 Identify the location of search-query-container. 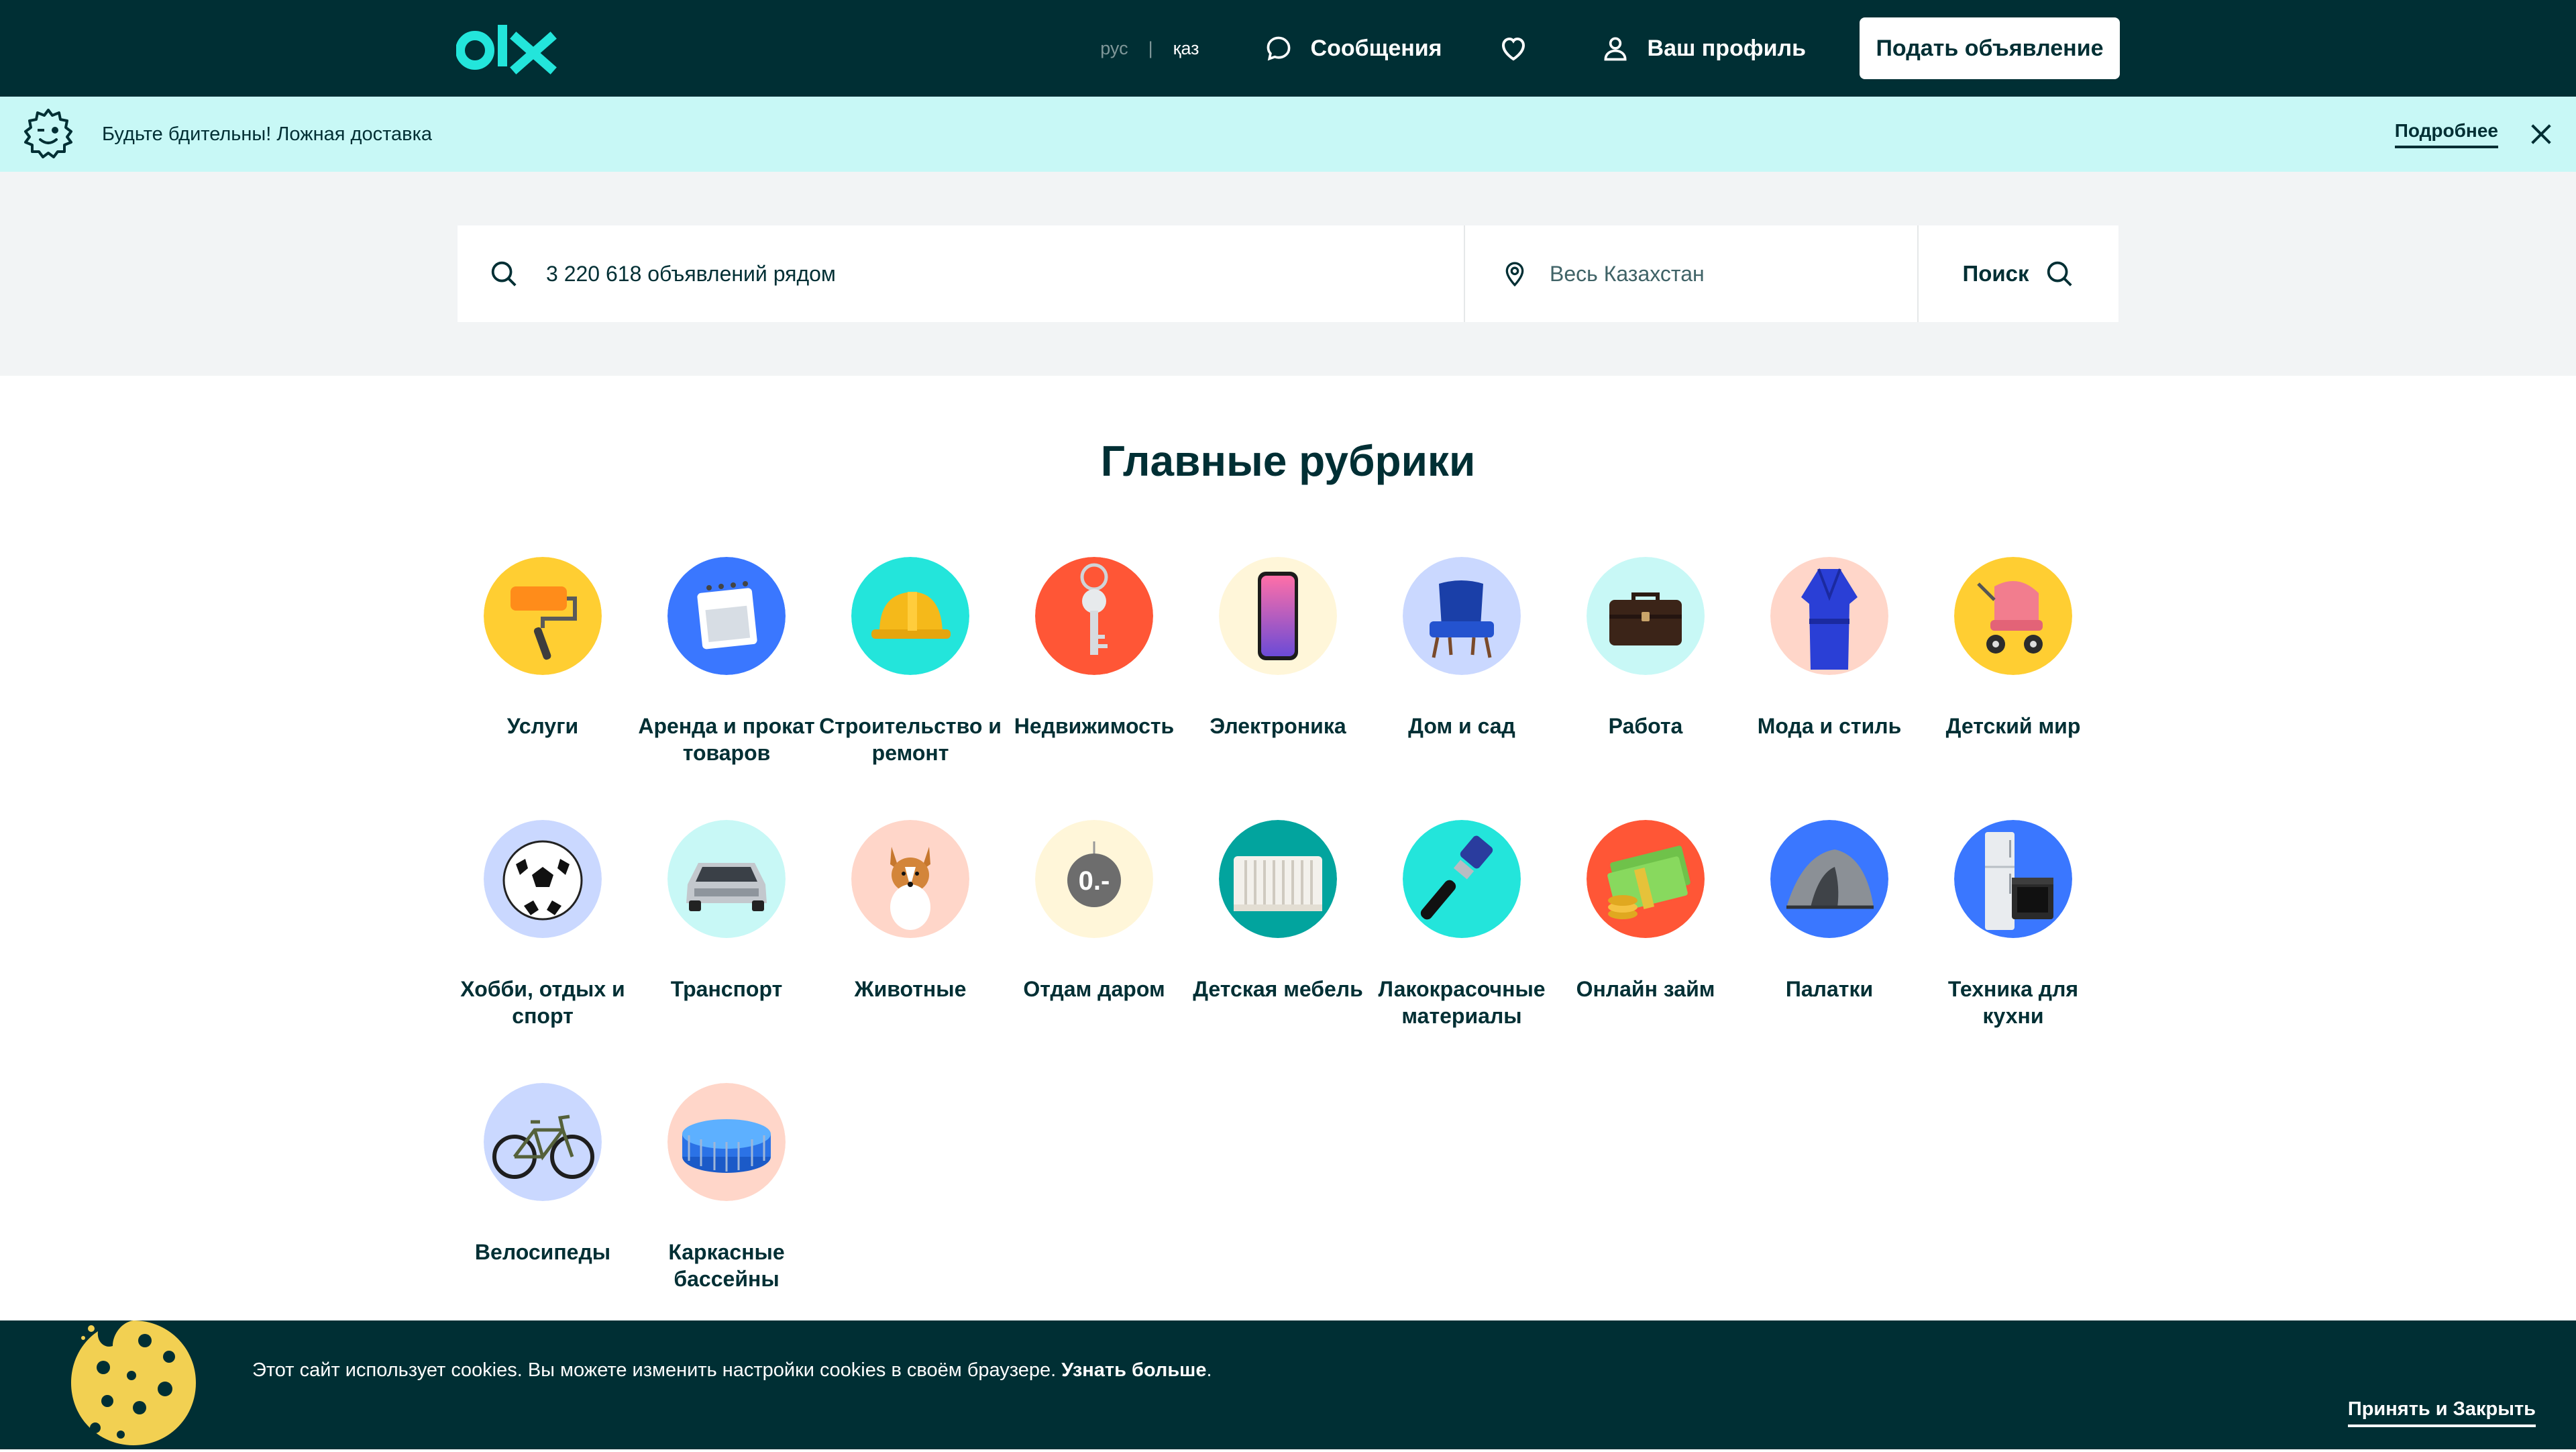
(961, 274).